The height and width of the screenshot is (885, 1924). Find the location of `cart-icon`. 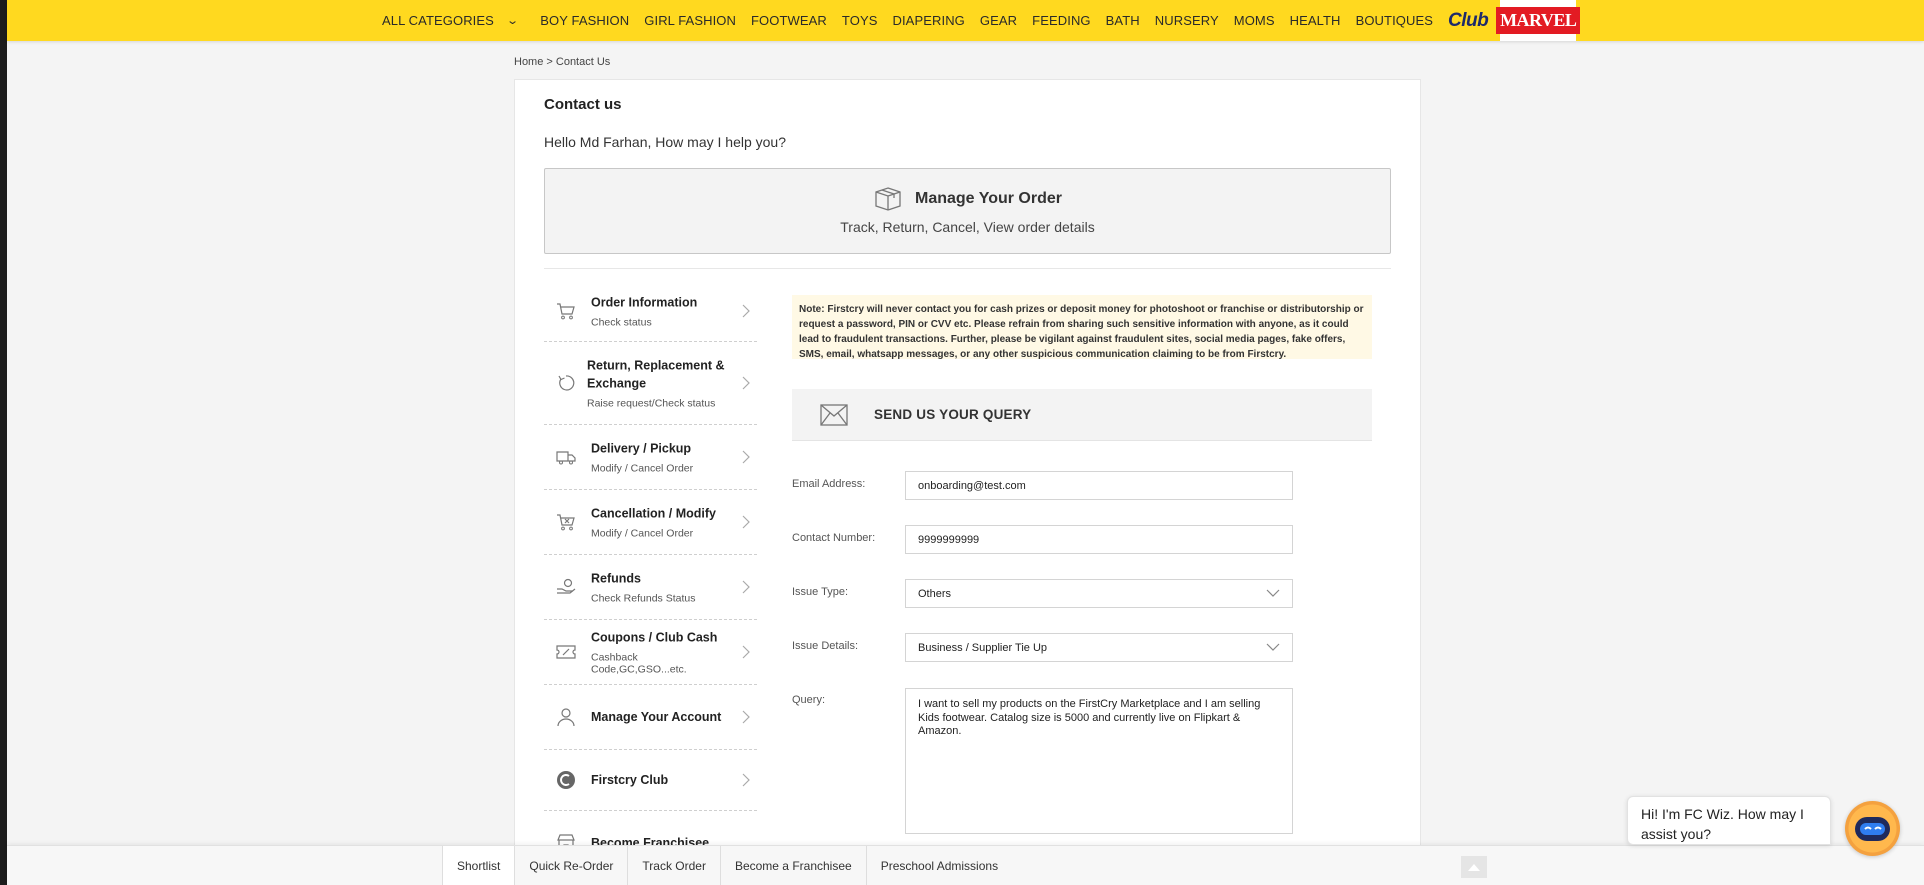

cart-icon is located at coordinates (566, 310).